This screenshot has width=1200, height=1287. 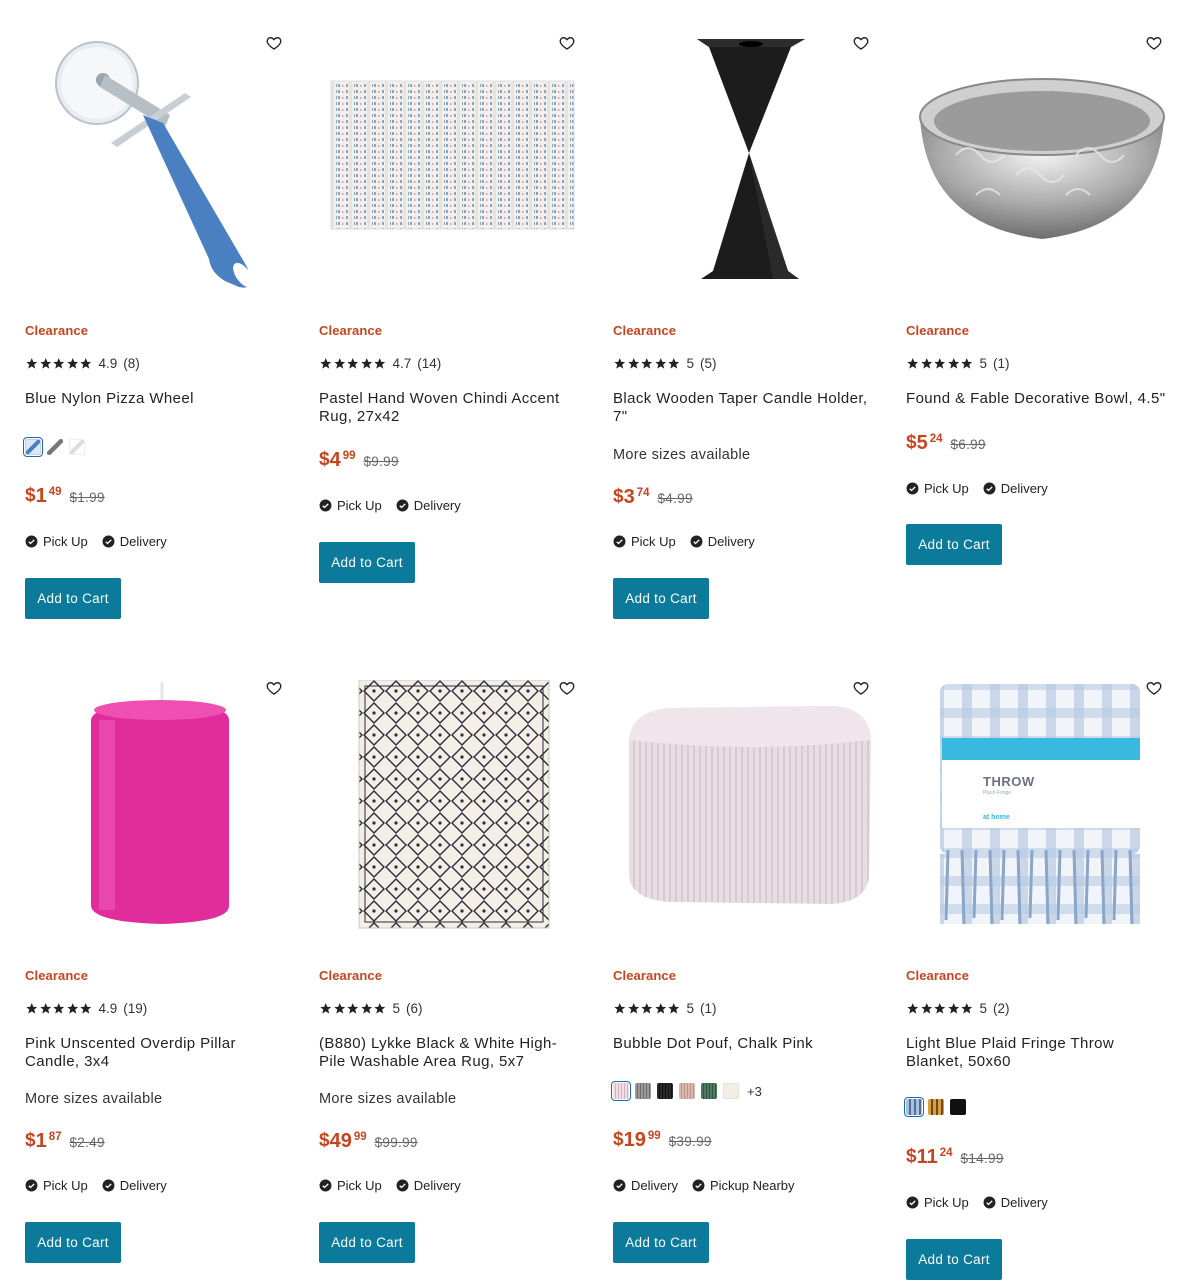 I want to click on product-title: Black Wooden Taper Candle Holder, 7", so click(x=744, y=408).